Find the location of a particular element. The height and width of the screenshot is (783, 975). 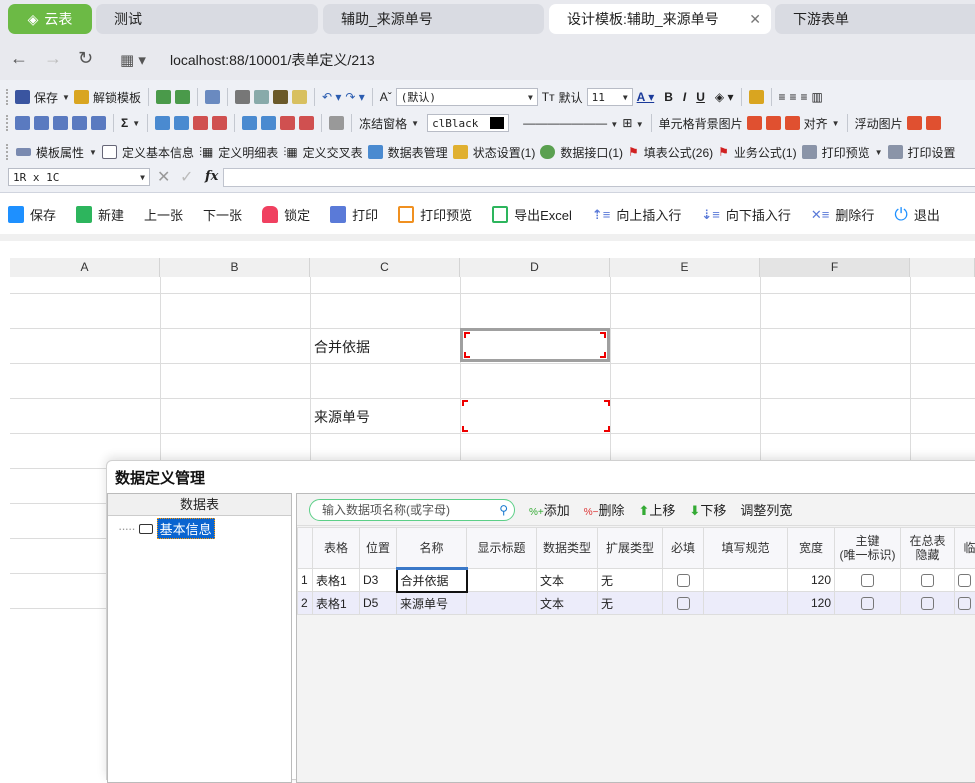

confirm-icon: ✓ is located at coordinates (186, 177).